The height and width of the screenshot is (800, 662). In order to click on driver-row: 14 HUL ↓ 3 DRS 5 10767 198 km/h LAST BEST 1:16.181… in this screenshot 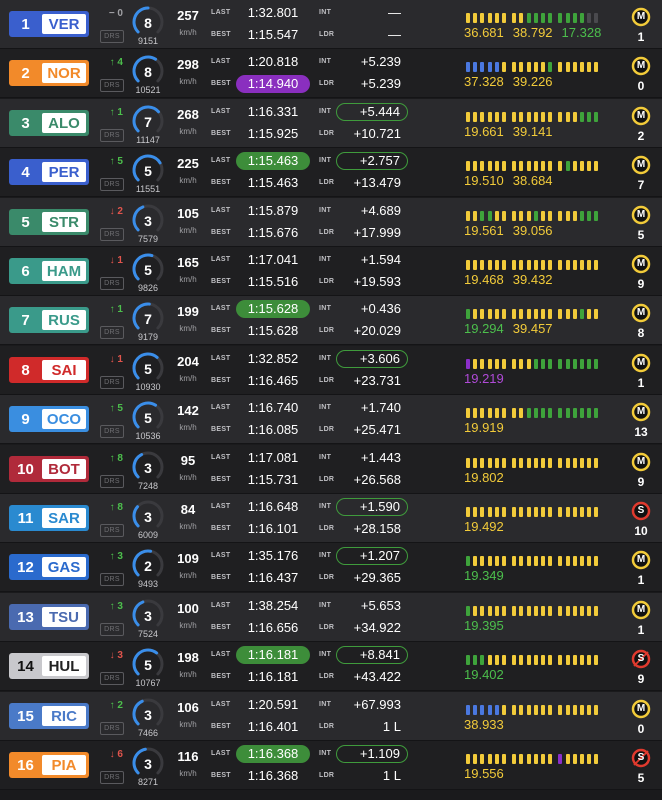, I will do `click(331, 666)`.